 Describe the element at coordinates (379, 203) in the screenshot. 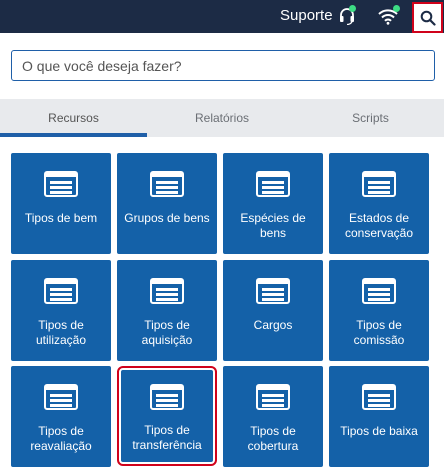

I see `tile-estados-de-conservacao: Estados de conservação` at that location.